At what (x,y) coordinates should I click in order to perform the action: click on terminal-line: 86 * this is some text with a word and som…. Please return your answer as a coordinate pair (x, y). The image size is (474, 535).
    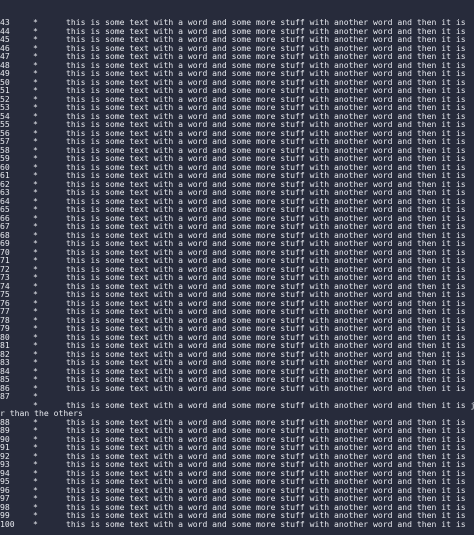
    Looking at the image, I should click on (237, 387).